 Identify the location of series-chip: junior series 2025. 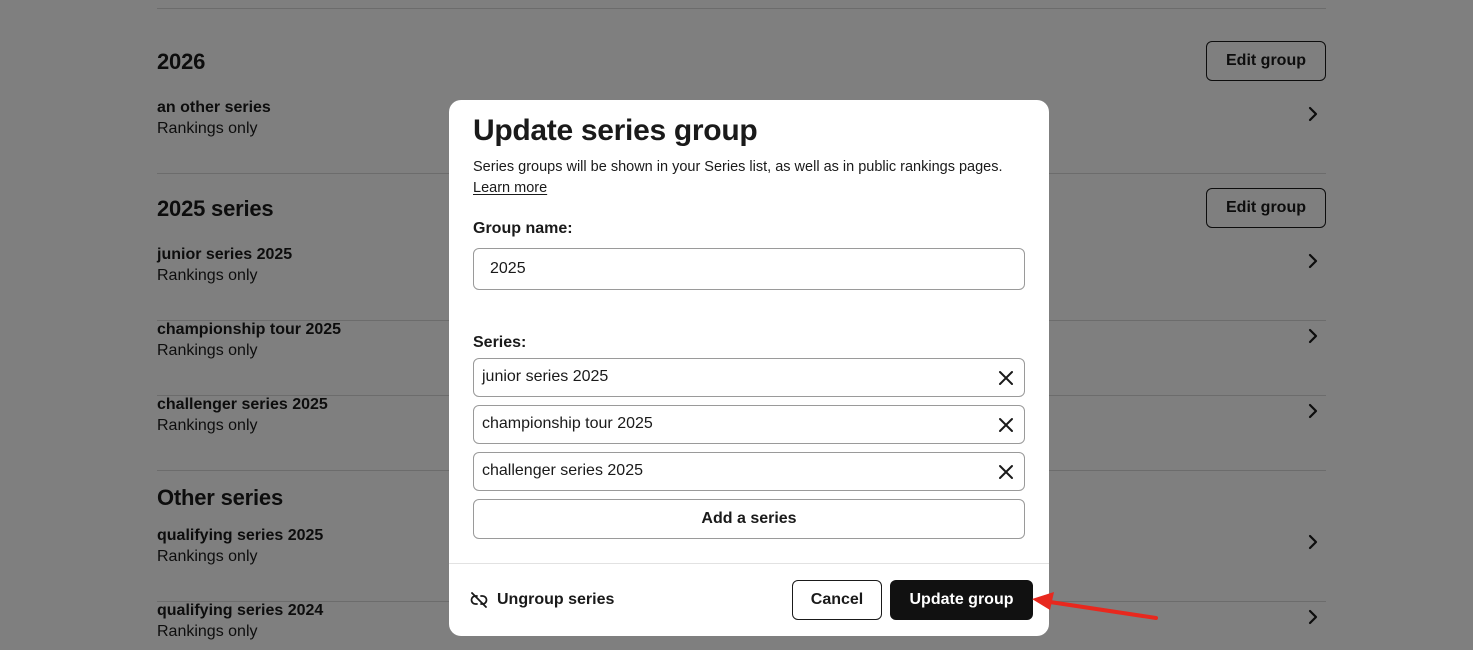
(749, 377).